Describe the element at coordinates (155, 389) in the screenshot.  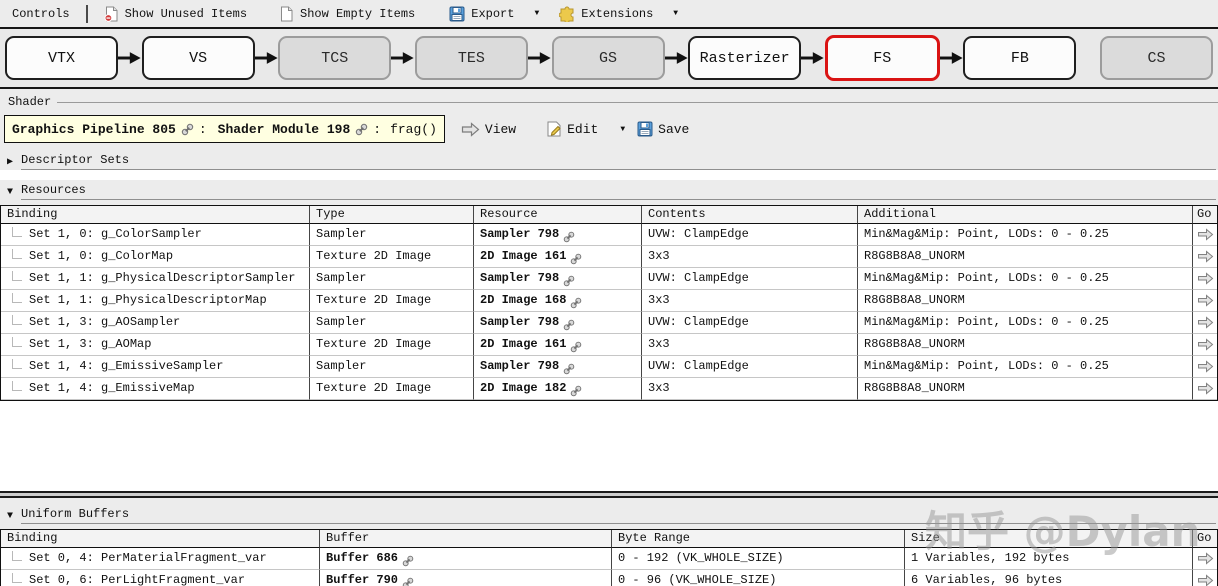
I see `binding-cell: Set 1, 4: g_EmissiveMap` at that location.